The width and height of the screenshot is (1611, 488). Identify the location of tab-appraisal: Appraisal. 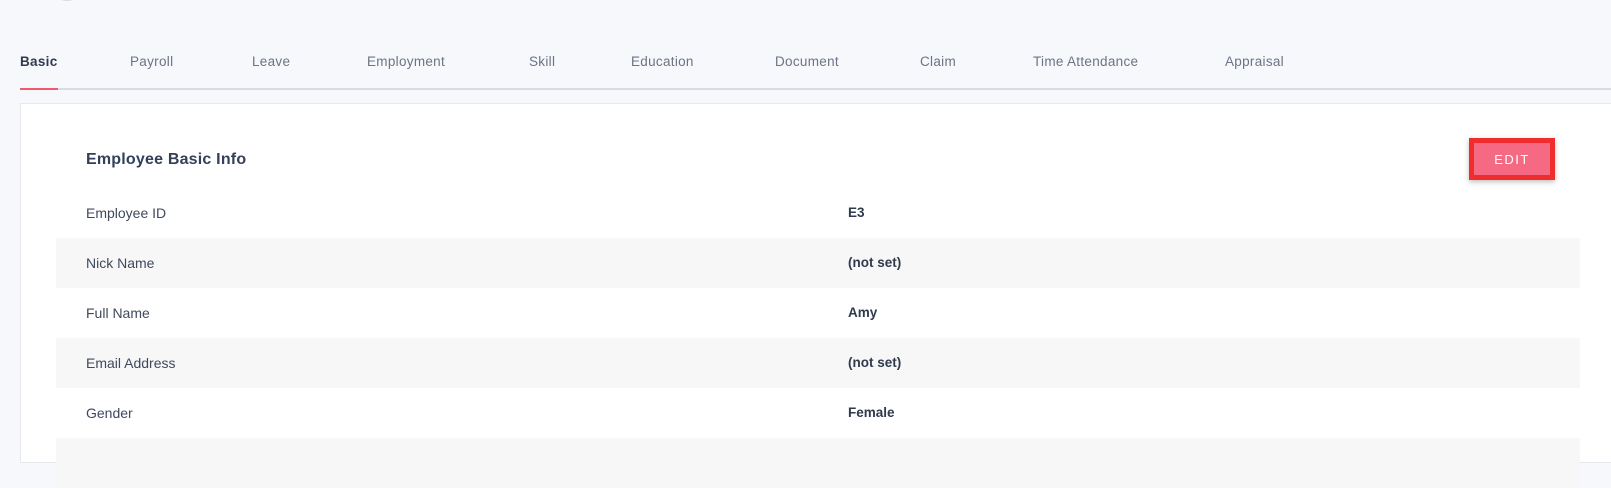
(1254, 72).